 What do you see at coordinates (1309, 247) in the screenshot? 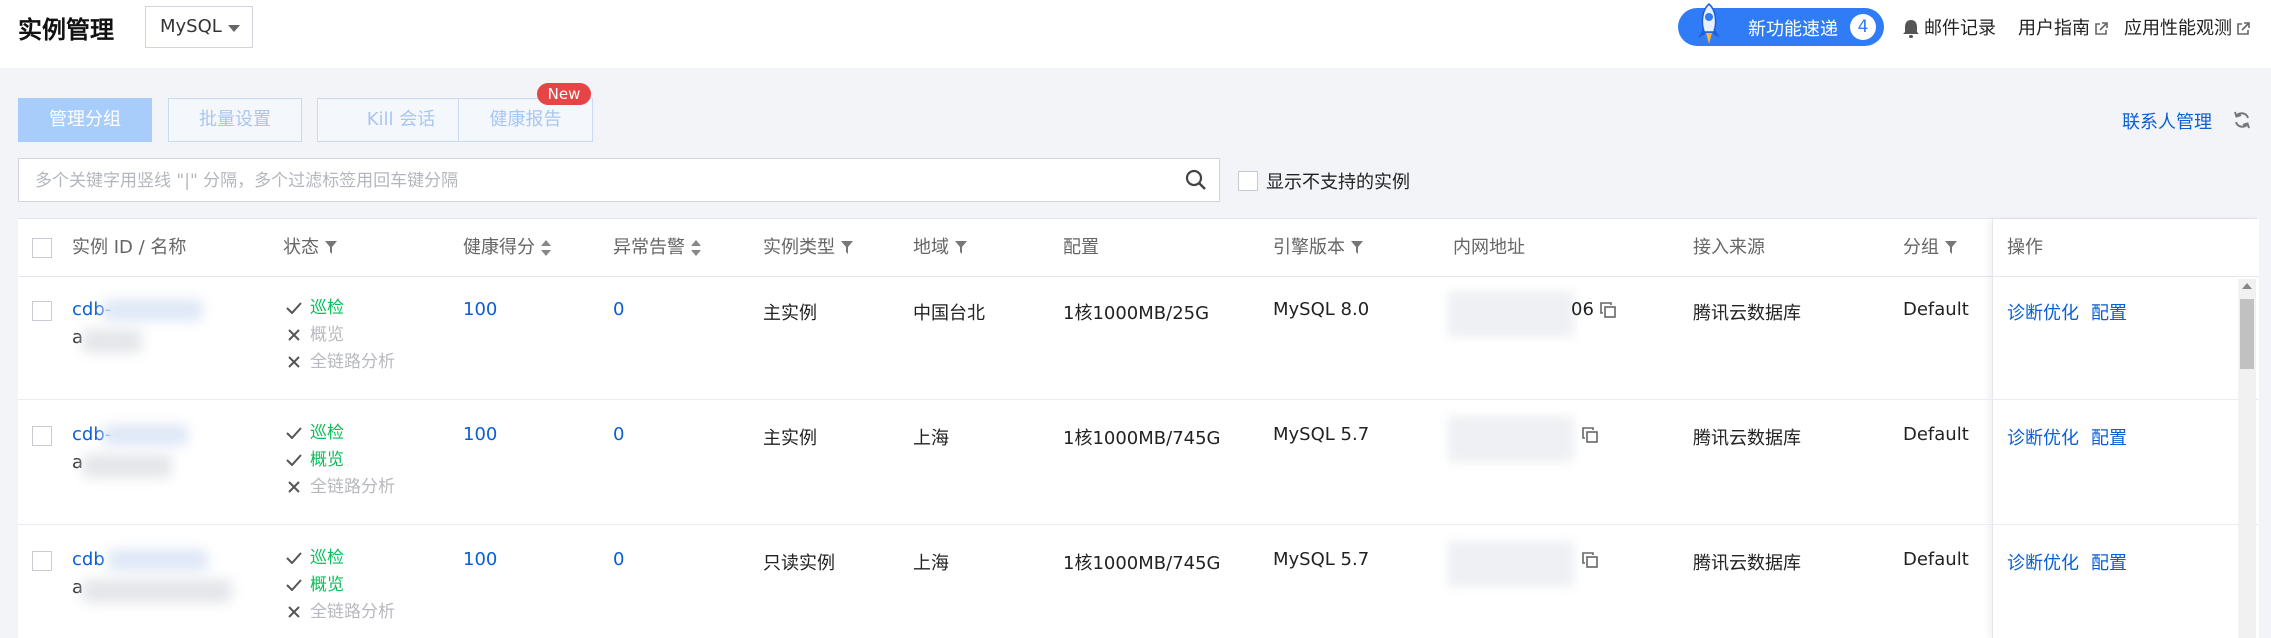
I see `col-engine-label: 引擎版本` at bounding box center [1309, 247].